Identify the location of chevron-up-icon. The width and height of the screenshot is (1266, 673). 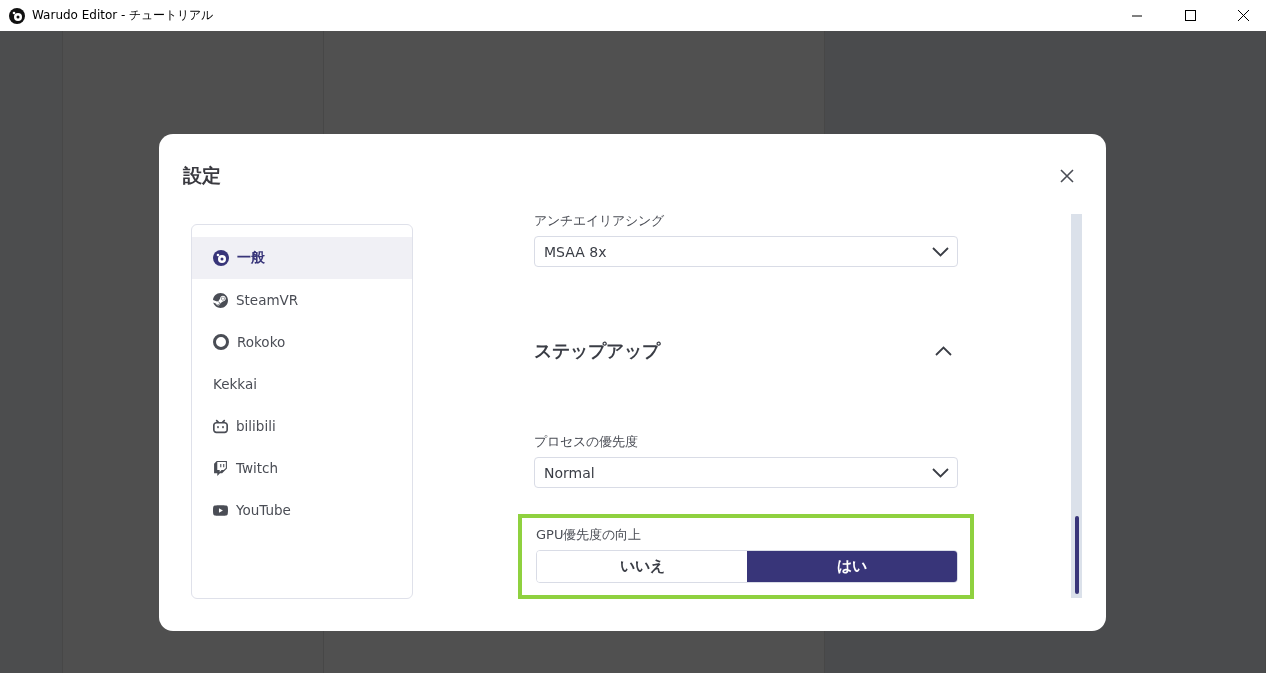
(943, 351).